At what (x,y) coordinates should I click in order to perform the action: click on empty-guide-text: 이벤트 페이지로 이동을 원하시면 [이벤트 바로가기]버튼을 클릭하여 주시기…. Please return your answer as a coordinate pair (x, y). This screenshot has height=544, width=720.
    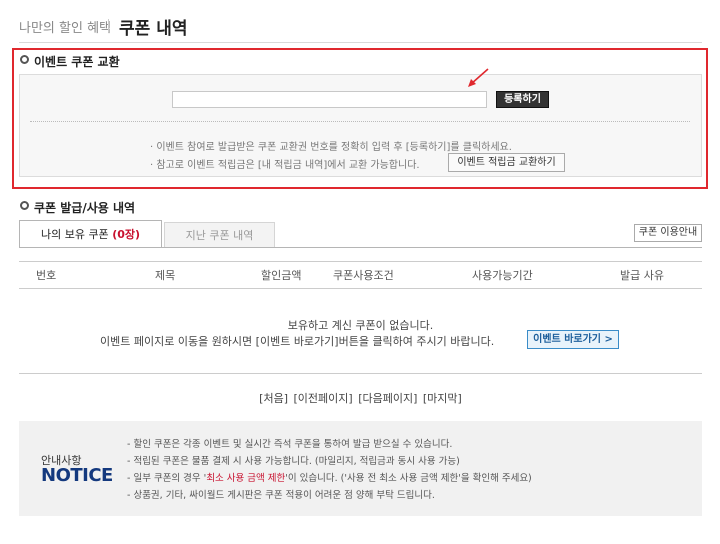
    Looking at the image, I should click on (297, 341).